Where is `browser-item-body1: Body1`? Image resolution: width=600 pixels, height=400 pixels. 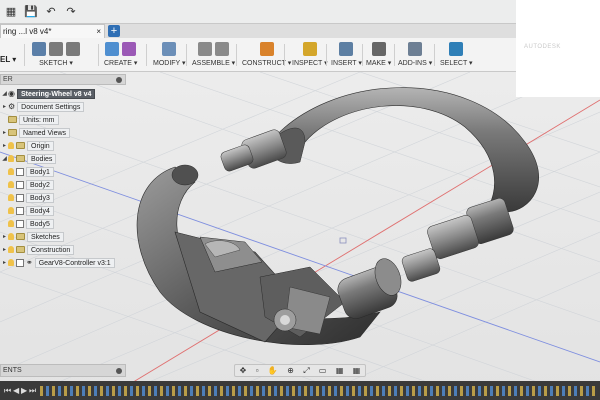
browser-item-body1: Body1 is located at coordinates (31, 171).